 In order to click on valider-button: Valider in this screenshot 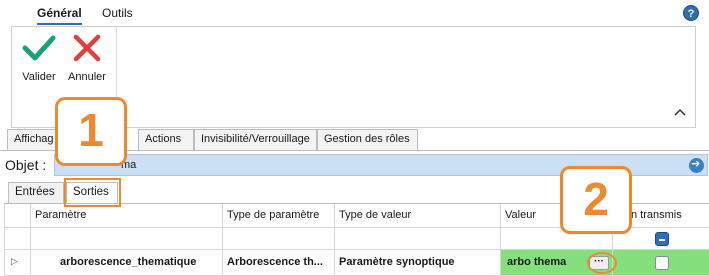, I will do `click(39, 62)`.